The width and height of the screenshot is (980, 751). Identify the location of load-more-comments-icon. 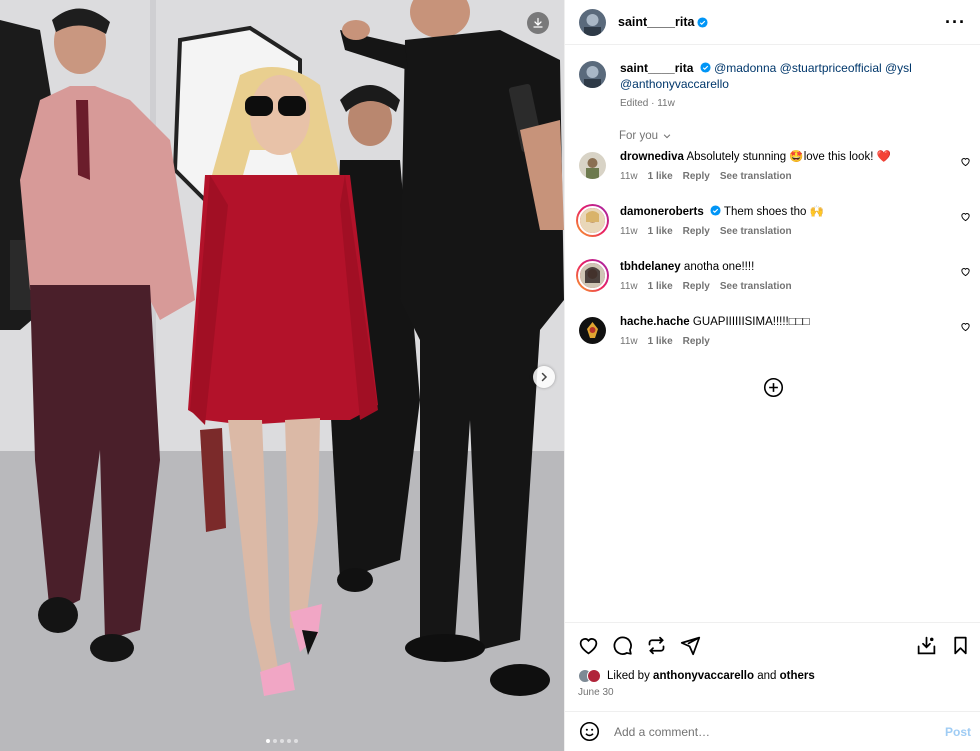
(773, 387).